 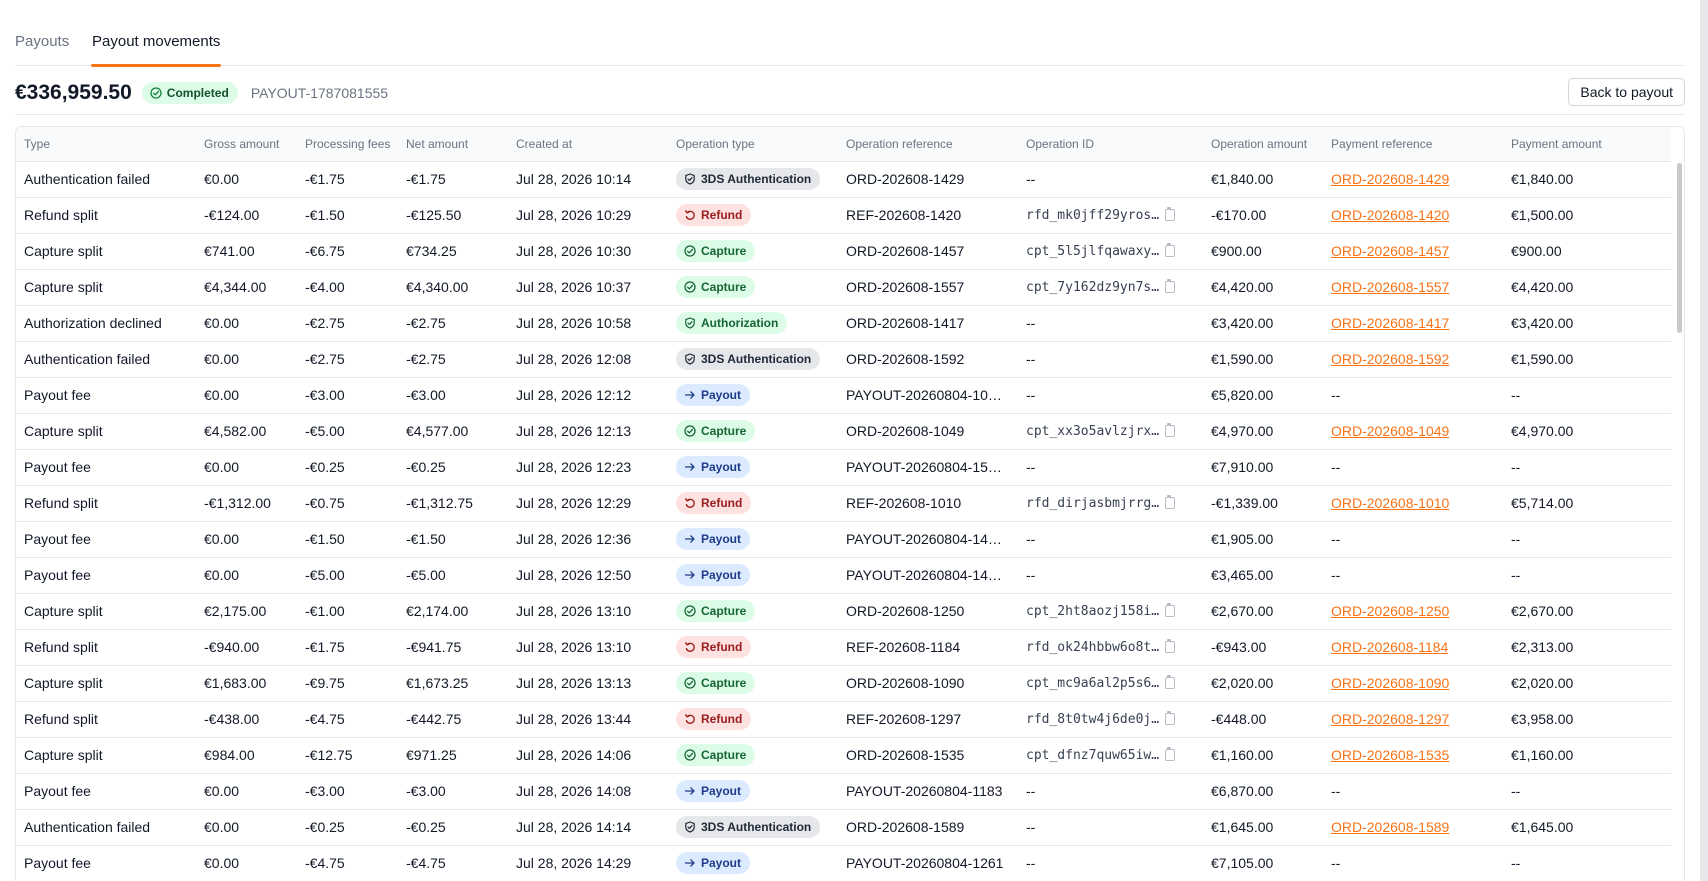 What do you see at coordinates (1390, 431) in the screenshot?
I see `payment-reference-link: ORD-202608-1049` at bounding box center [1390, 431].